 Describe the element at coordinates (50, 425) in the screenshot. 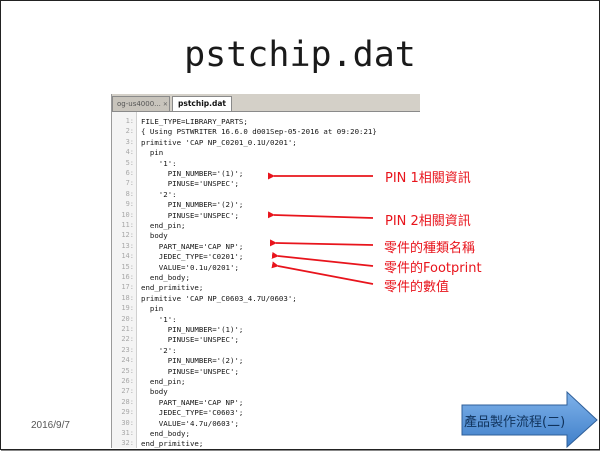

I see `slide-date: 2016/9/7` at that location.